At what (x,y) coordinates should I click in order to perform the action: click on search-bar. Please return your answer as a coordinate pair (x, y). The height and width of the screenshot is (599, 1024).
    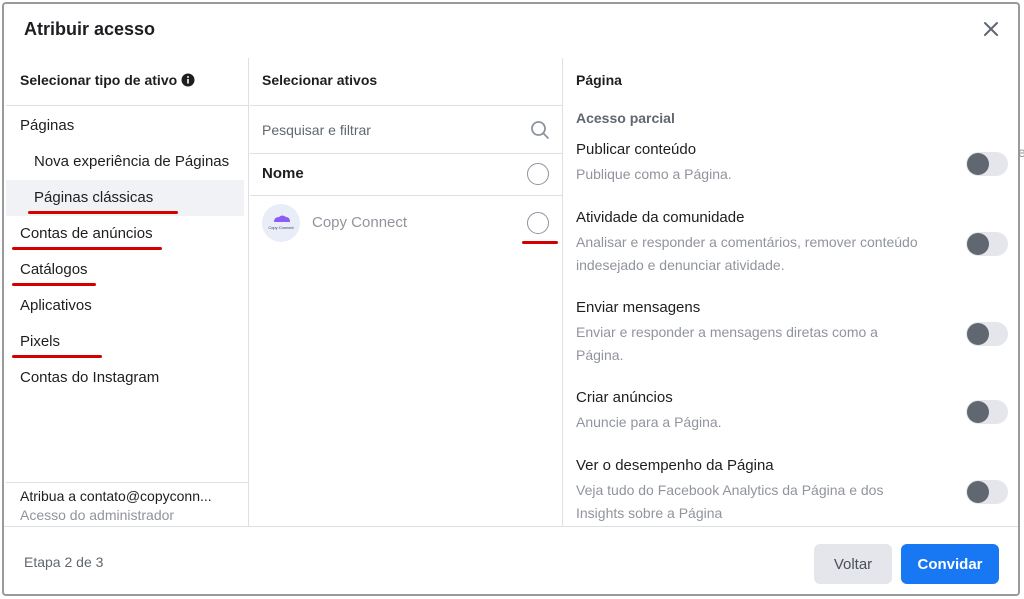
    Looking at the image, I should click on (406, 130).